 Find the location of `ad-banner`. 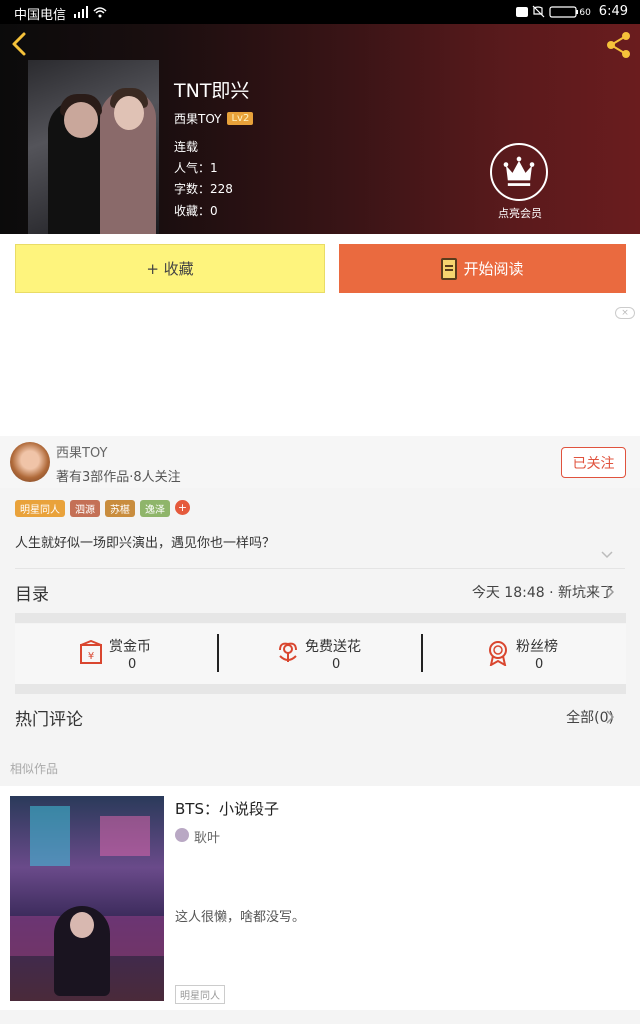

ad-banner is located at coordinates (320, 369).